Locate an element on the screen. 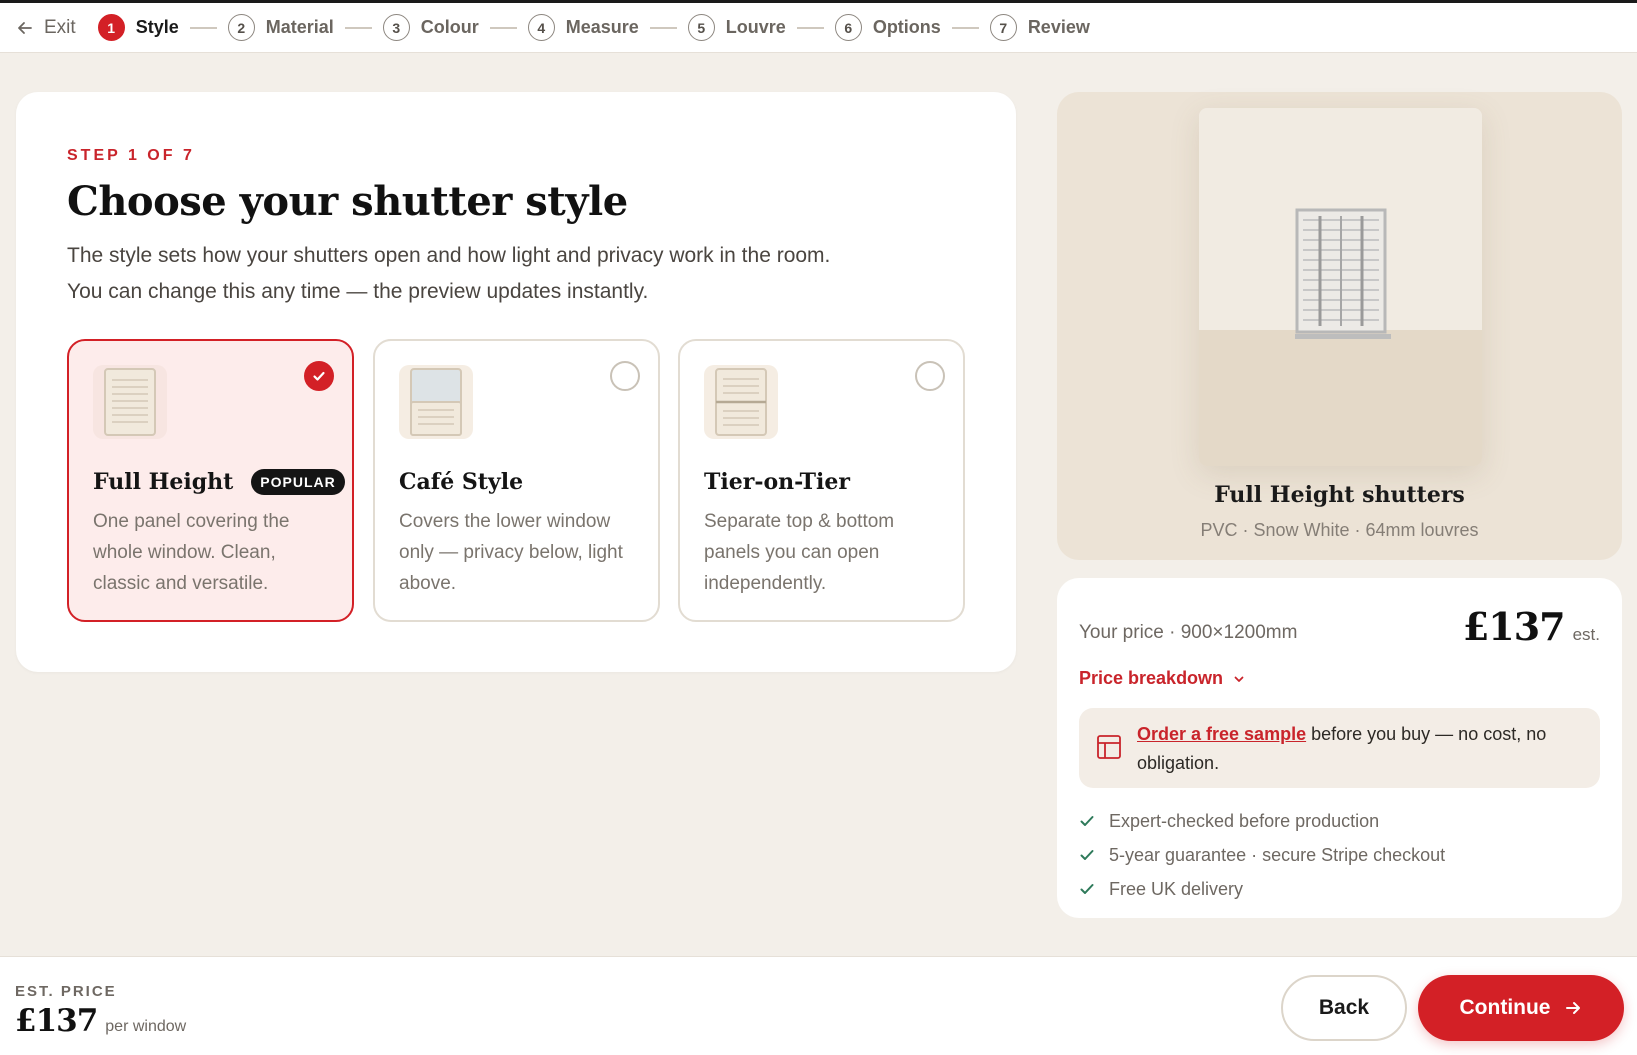 This screenshot has width=1637, height=1055. step-number: 7 is located at coordinates (1003, 27).